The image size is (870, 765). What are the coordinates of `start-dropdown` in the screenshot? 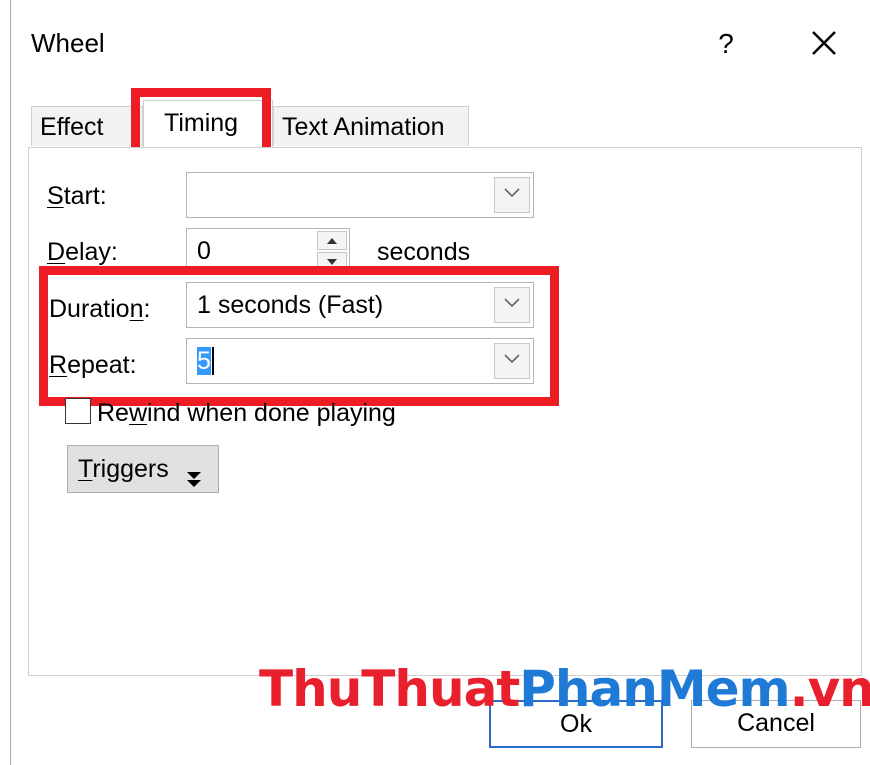 It's located at (360, 195).